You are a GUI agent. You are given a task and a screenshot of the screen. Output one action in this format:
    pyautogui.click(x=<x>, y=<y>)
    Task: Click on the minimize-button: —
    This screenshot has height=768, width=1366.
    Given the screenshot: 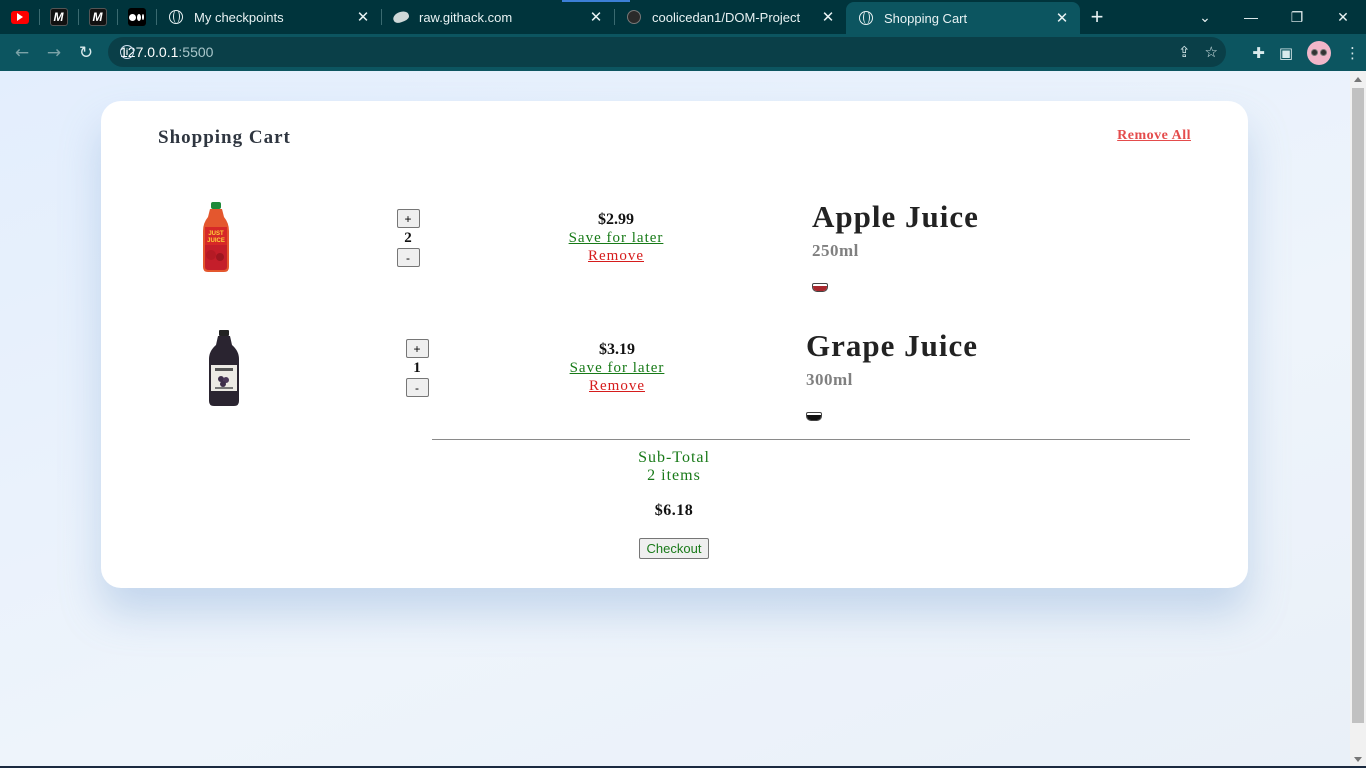 What is the action you would take?
    pyautogui.click(x=1251, y=17)
    